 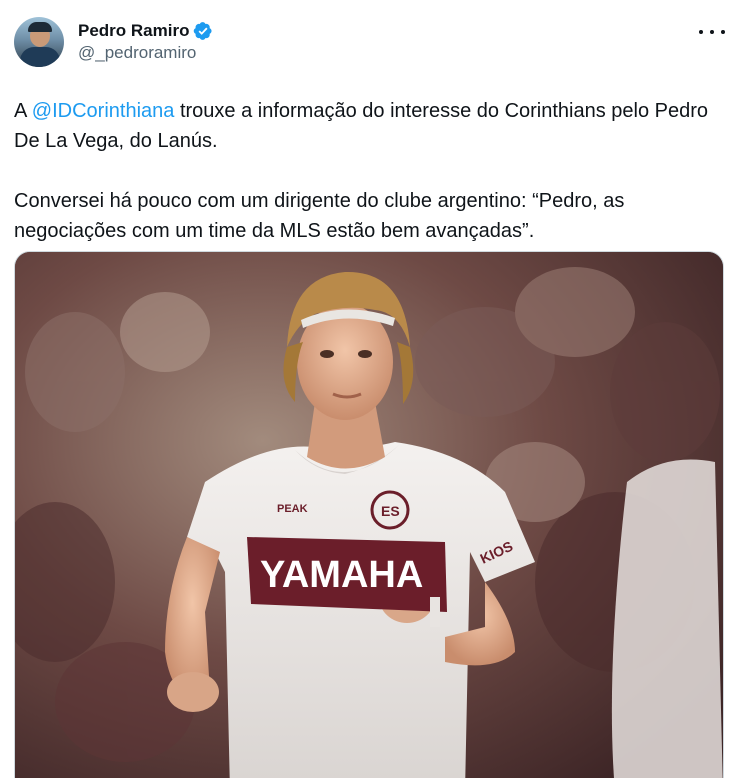 What do you see at coordinates (23, 111) in the screenshot?
I see `paragraph-1-prefix: A` at bounding box center [23, 111].